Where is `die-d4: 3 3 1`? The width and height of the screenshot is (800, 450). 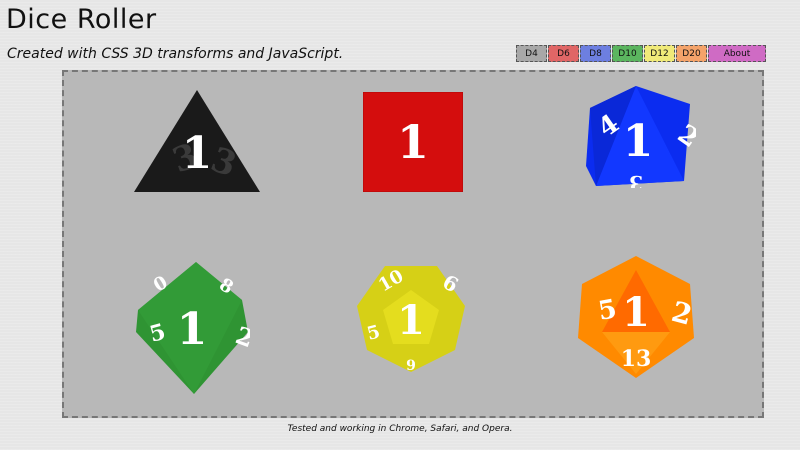 die-d4: 3 3 1 is located at coordinates (197, 142).